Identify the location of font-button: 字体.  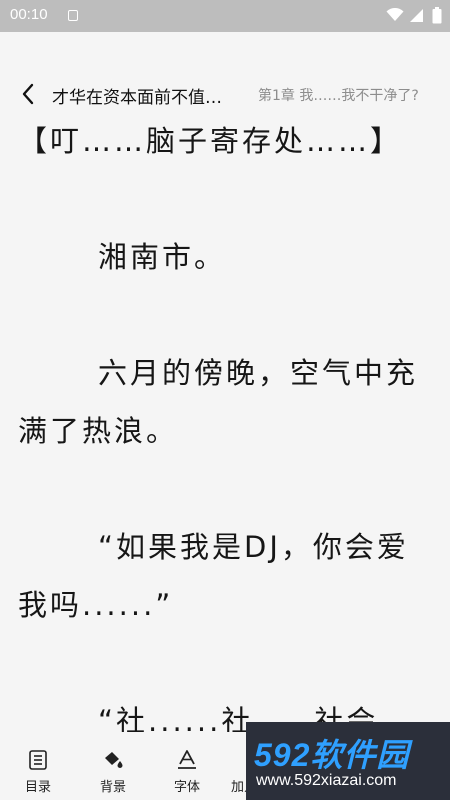
(187, 771).